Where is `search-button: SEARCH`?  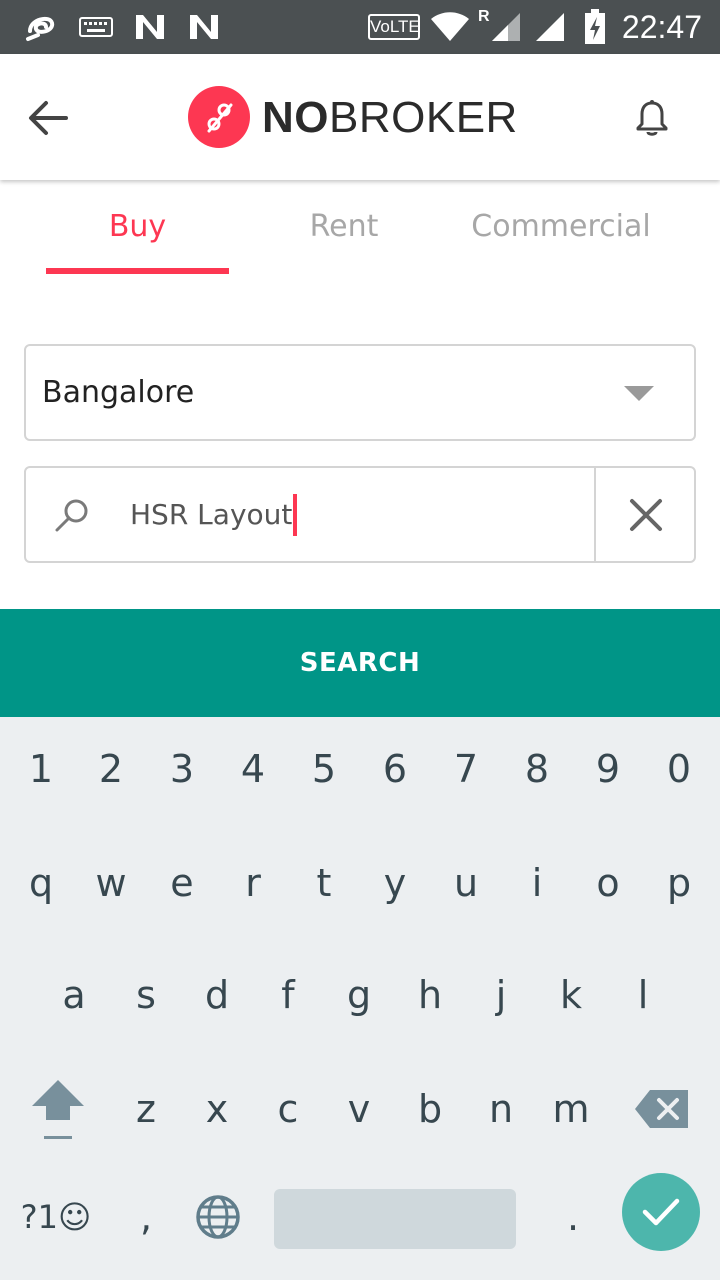 search-button: SEARCH is located at coordinates (360, 663).